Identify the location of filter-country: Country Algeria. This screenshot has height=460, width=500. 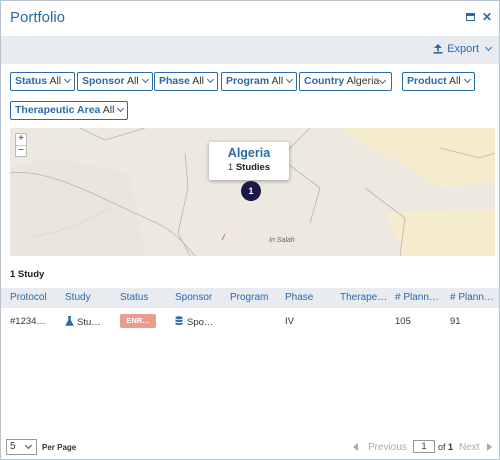
(345, 81).